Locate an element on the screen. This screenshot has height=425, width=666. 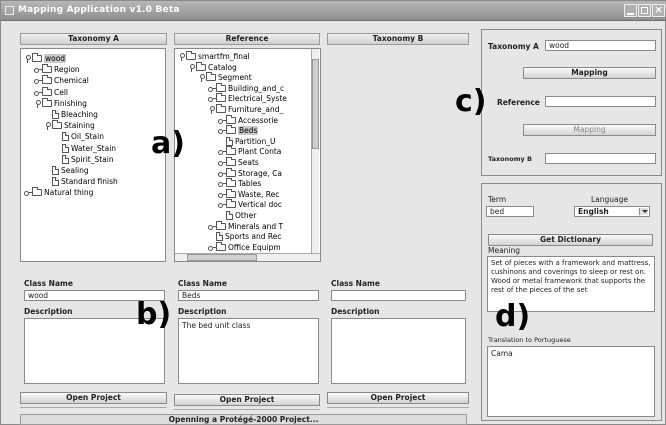
tree-node: Spirit_Stain is located at coordinates (84, 159).